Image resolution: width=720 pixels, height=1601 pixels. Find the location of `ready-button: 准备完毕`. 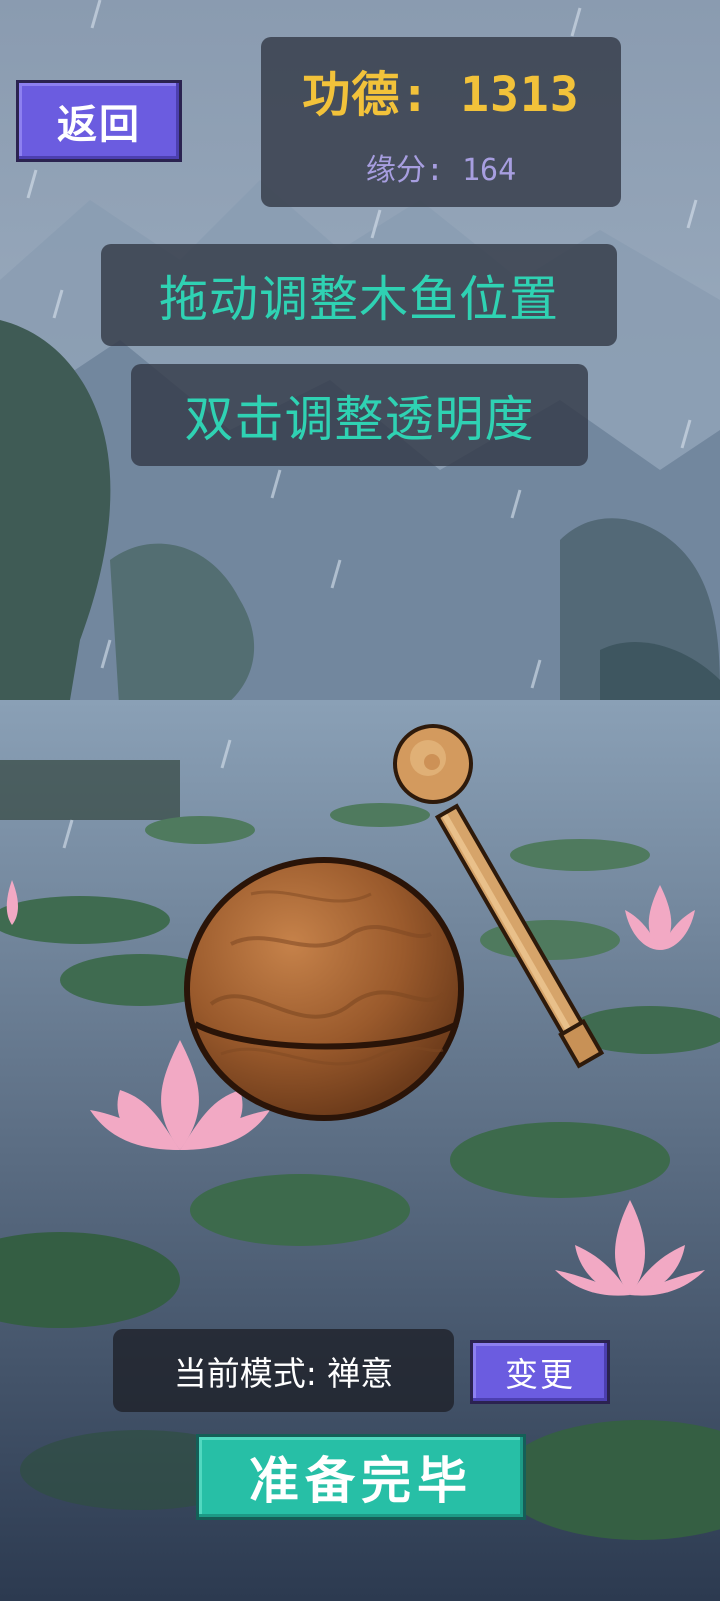

ready-button: 准备完毕 is located at coordinates (361, 1477).